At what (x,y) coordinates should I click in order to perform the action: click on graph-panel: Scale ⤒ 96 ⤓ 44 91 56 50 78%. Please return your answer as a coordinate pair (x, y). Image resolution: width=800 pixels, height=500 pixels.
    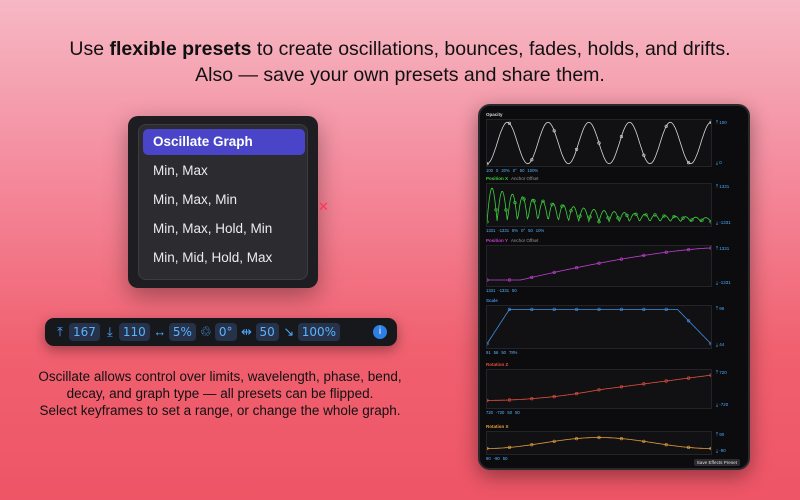
    Looking at the image, I should click on (614, 326).